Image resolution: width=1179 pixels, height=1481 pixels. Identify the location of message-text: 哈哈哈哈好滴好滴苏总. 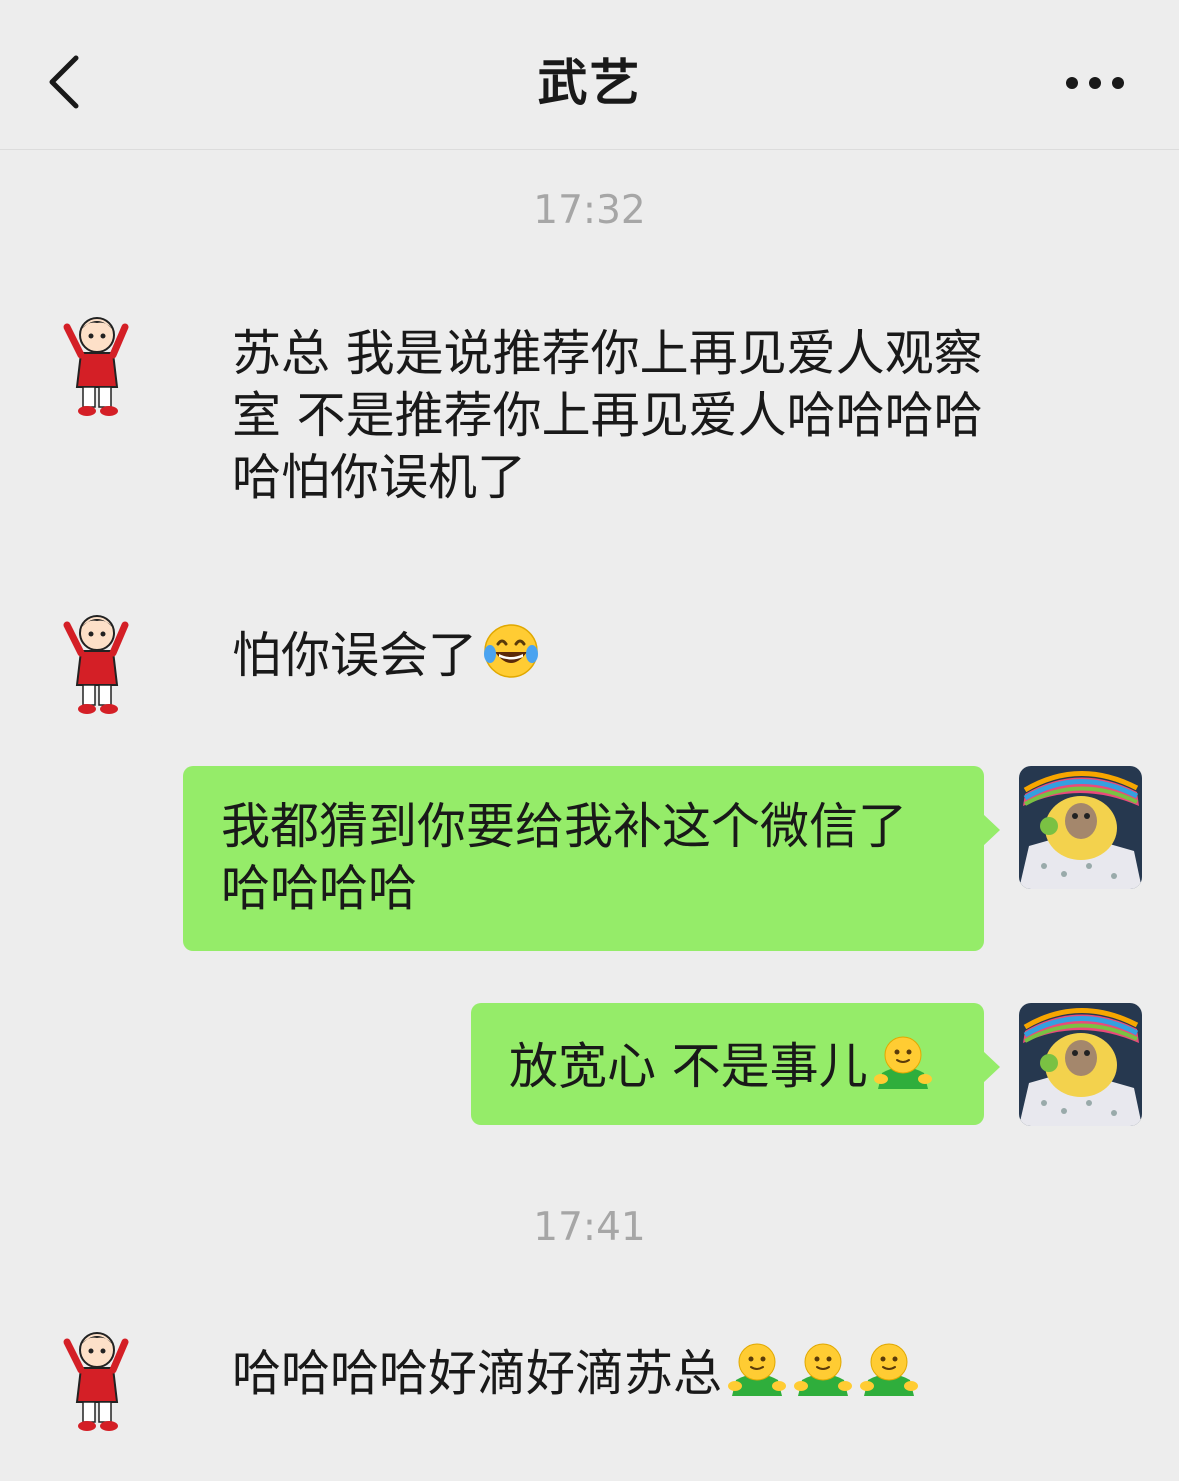
(477, 1373).